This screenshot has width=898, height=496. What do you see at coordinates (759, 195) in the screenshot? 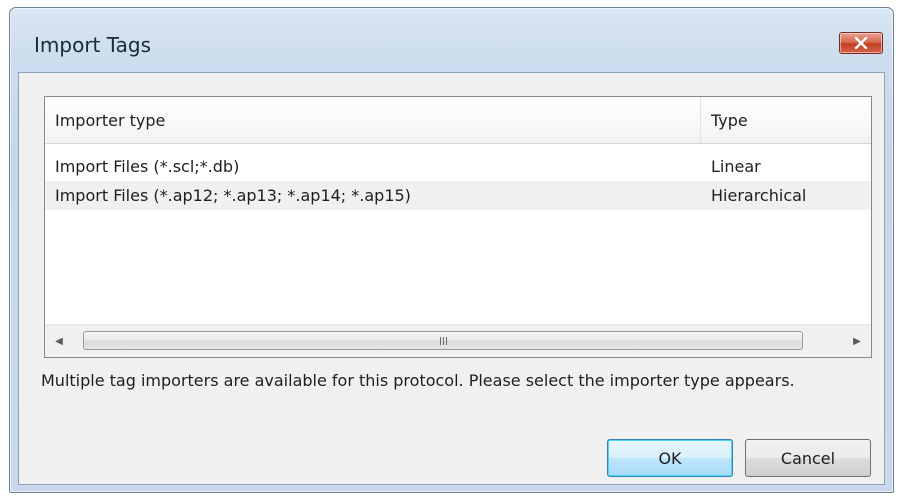
I see `type-cell: Hierarchical` at bounding box center [759, 195].